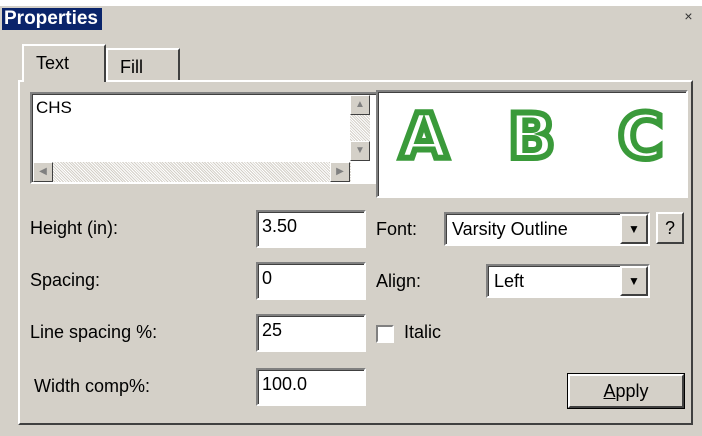 The height and width of the screenshot is (436, 702). What do you see at coordinates (94, 332) in the screenshot?
I see `line-spacing-label: Line spacing %:` at bounding box center [94, 332].